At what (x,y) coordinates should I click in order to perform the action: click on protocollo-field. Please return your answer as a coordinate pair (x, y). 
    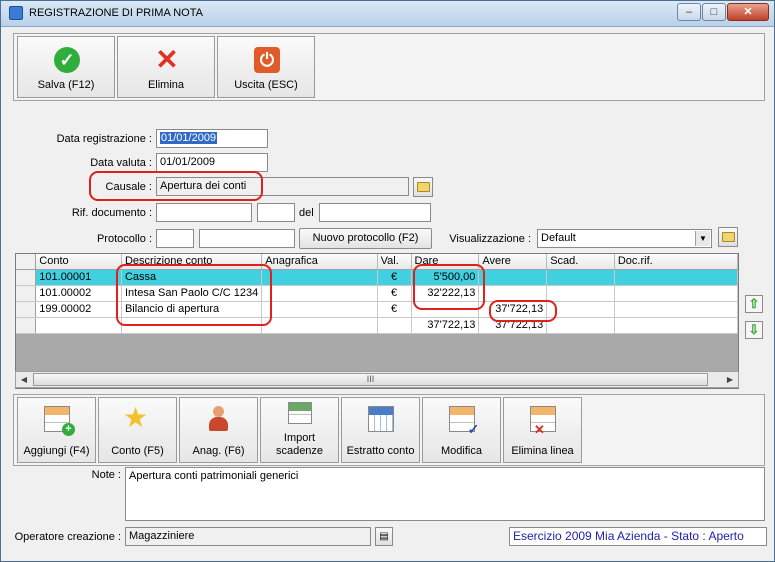
    Looking at the image, I should click on (247, 238).